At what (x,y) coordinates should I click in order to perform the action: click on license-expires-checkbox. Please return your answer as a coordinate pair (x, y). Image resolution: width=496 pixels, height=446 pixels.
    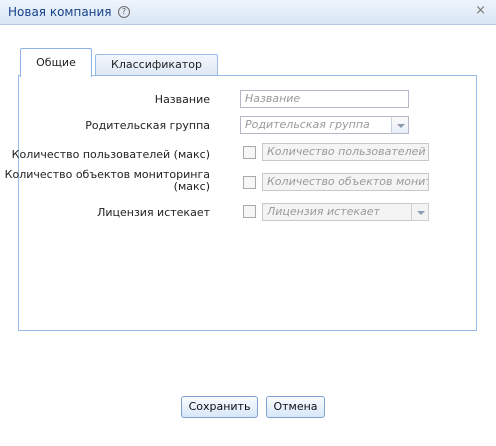
    Looking at the image, I should click on (249, 211).